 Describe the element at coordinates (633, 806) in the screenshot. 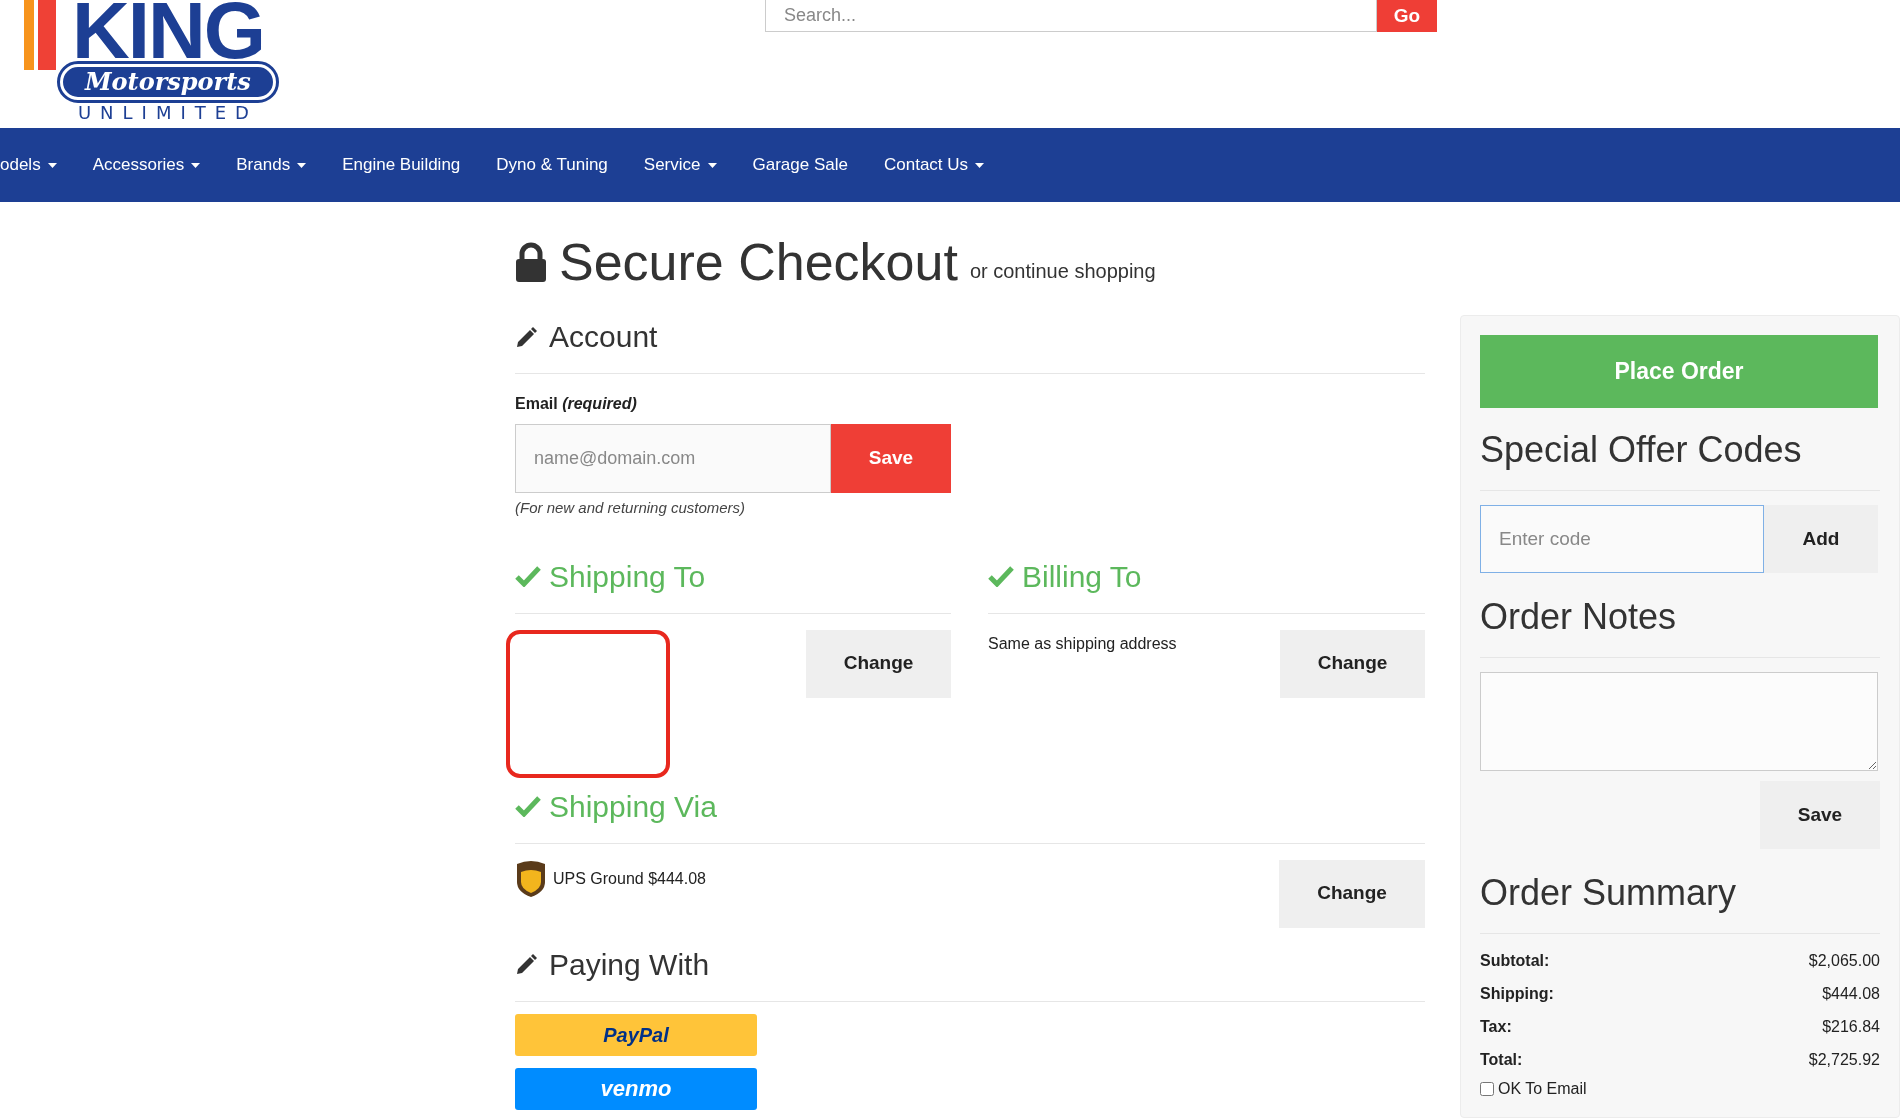

I see `section-heading: Shipping Via` at that location.